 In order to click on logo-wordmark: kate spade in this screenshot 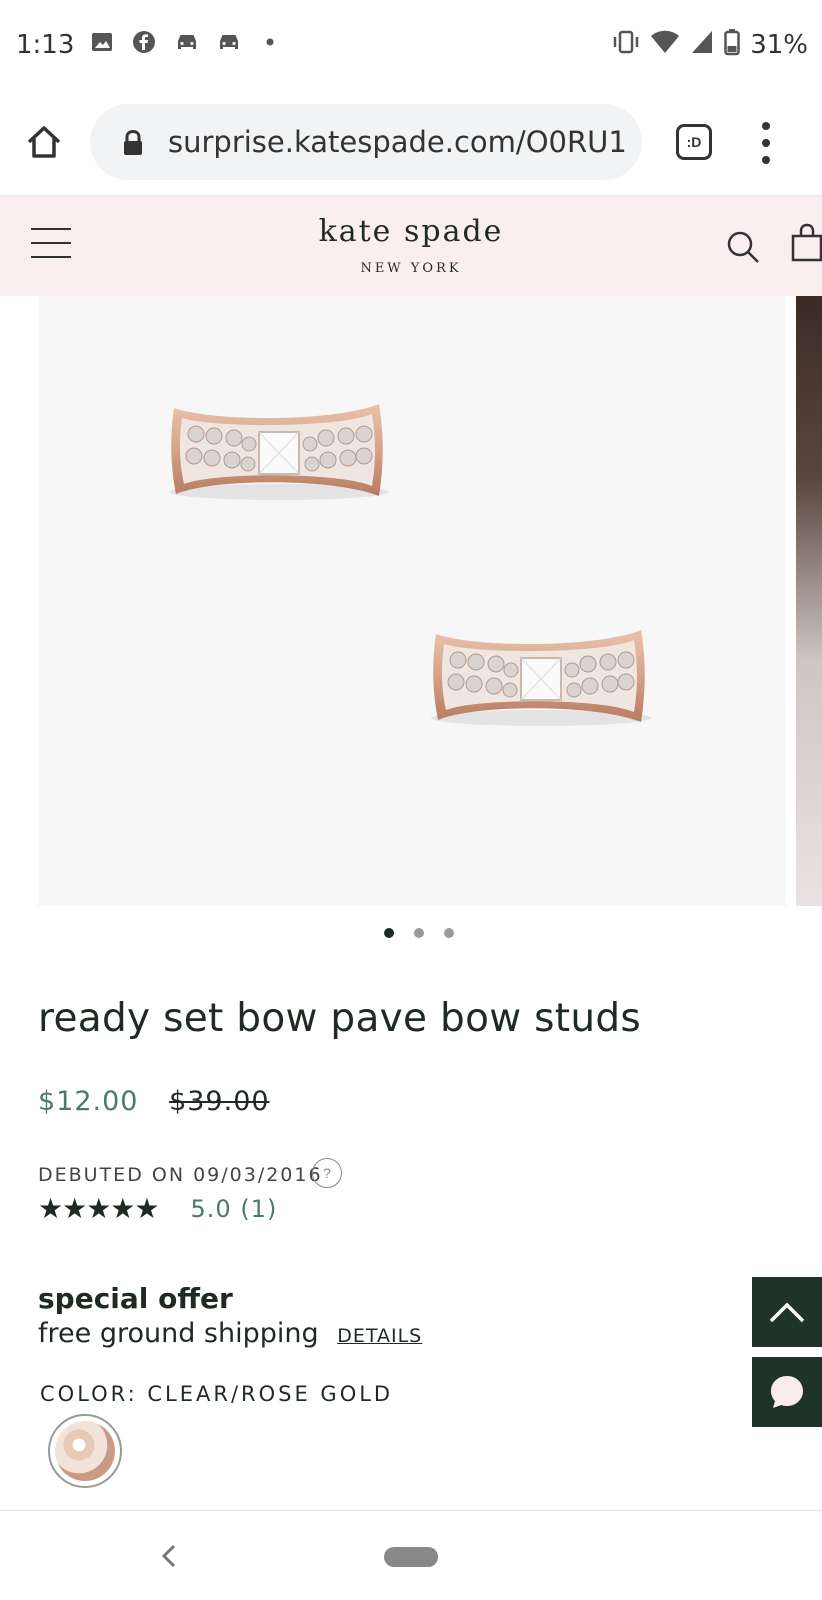, I will do `click(411, 231)`.